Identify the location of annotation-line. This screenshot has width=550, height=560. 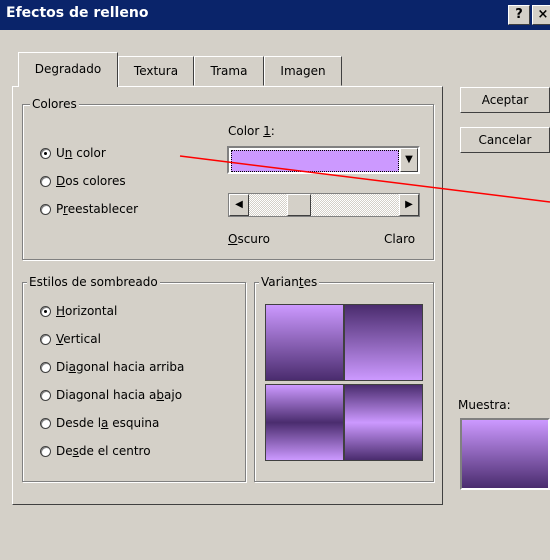
(364, 179).